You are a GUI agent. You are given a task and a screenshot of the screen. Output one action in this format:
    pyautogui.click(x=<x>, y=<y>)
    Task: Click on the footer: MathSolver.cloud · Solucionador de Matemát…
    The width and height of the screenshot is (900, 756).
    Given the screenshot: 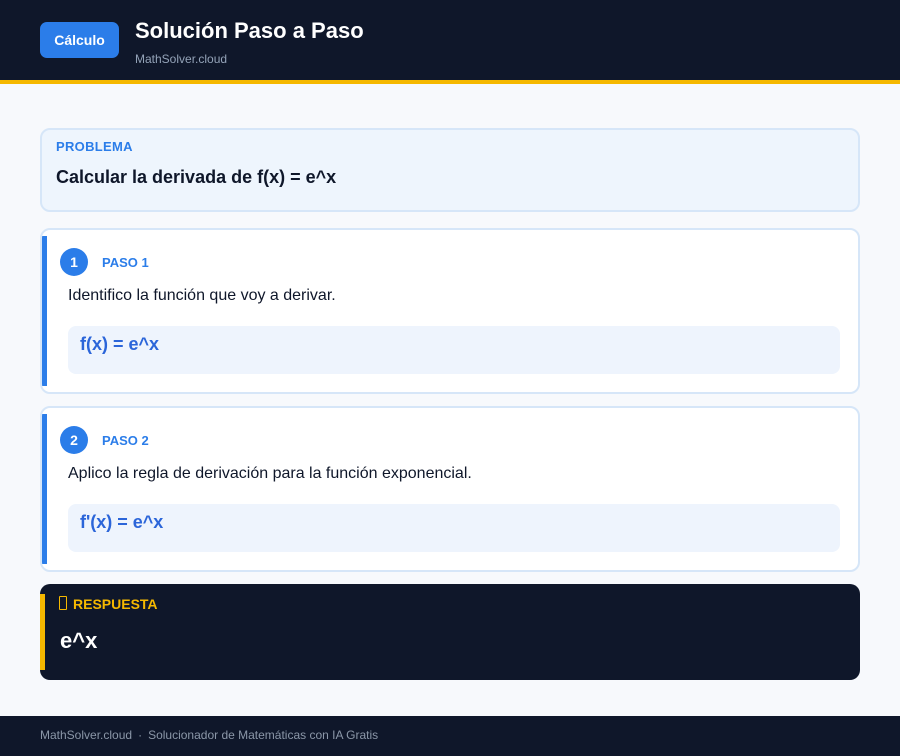 What is the action you would take?
    pyautogui.click(x=450, y=736)
    